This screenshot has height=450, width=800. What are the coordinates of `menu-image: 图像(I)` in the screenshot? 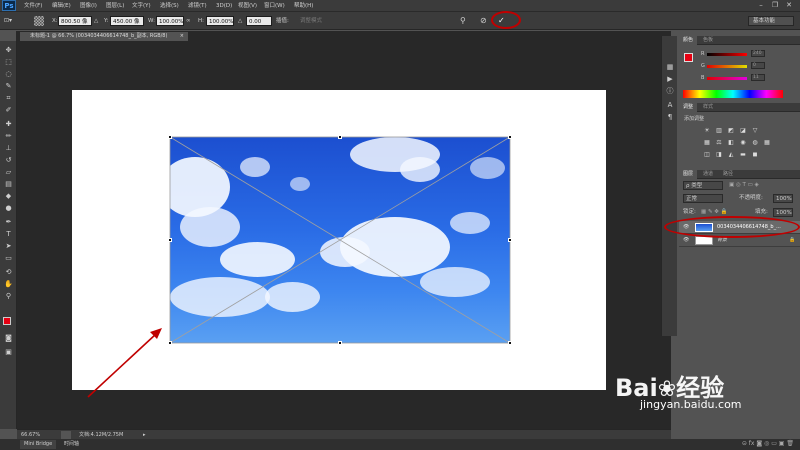 It's located at (88, 6).